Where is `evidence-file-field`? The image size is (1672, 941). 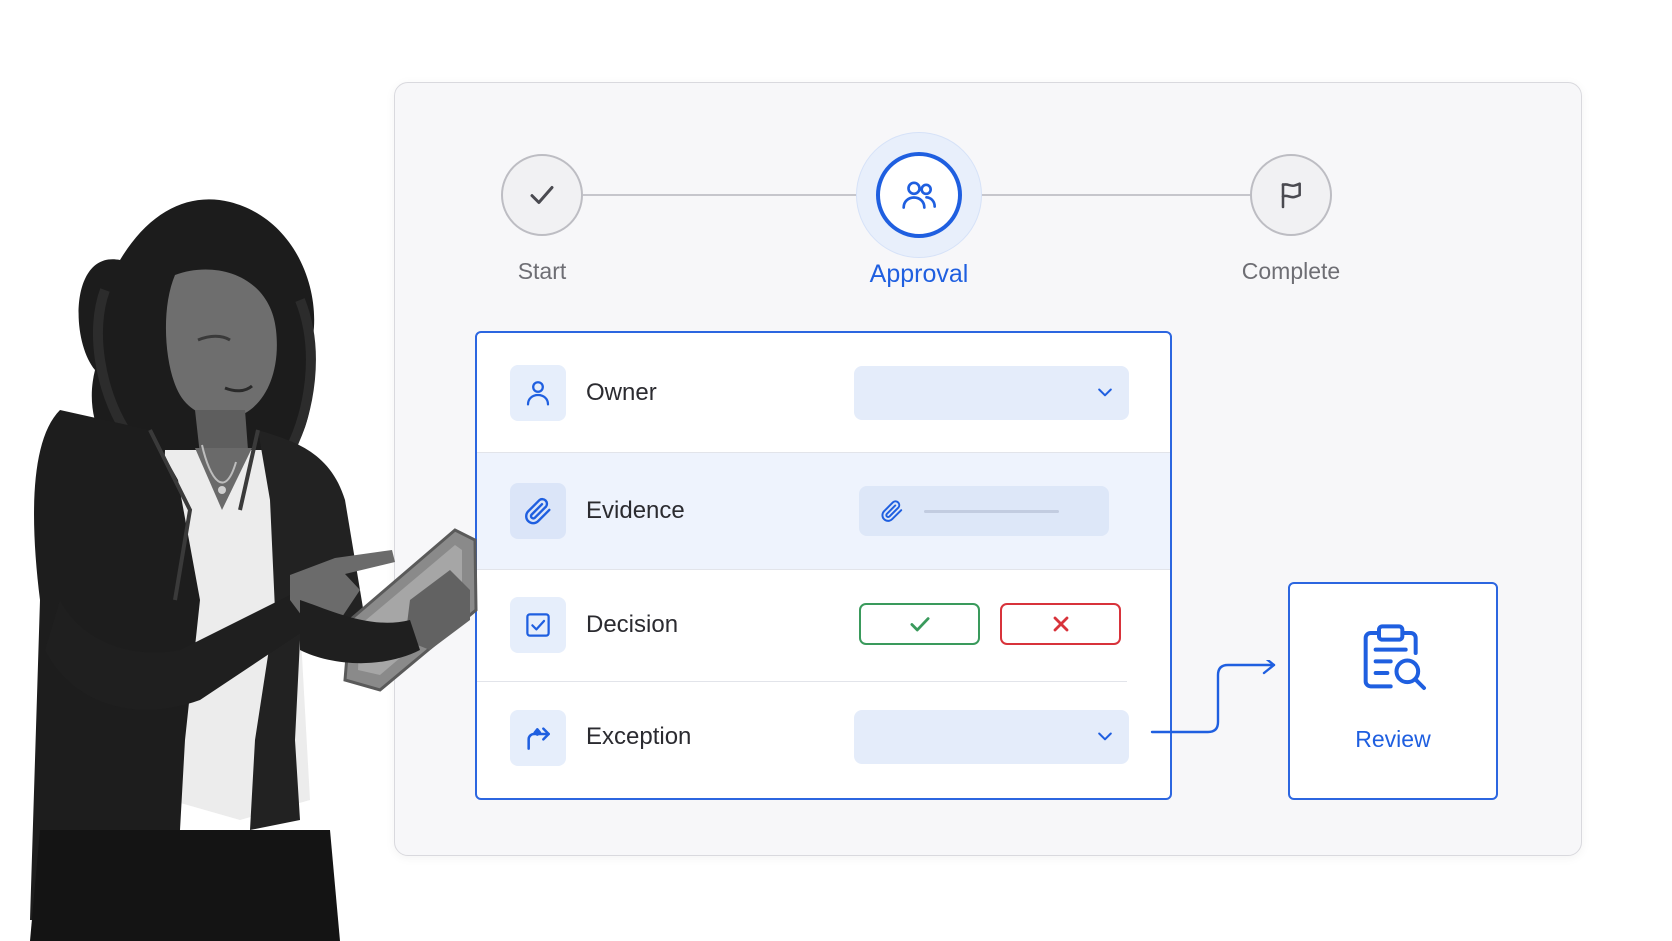
evidence-file-field is located at coordinates (984, 511).